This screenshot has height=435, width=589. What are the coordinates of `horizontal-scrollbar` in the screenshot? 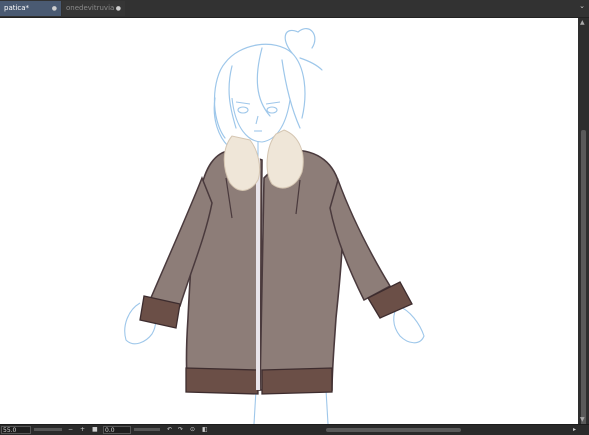 It's located at (393, 430).